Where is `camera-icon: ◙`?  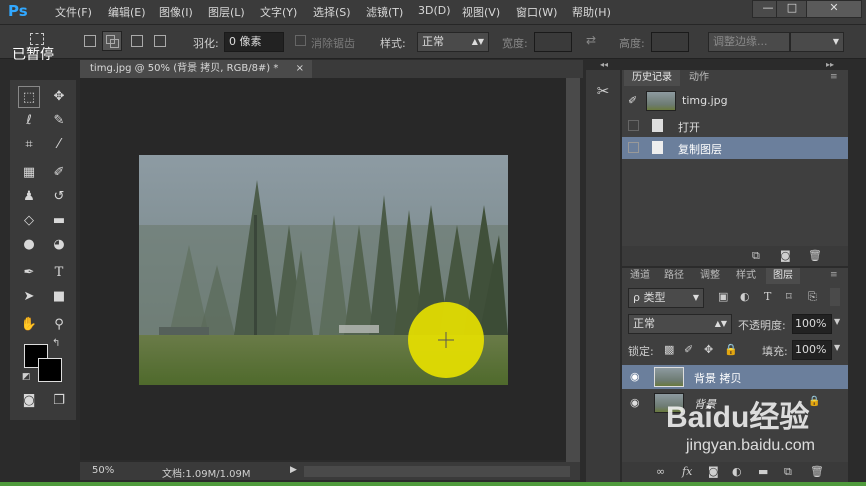 camera-icon: ◙ is located at coordinates (785, 255).